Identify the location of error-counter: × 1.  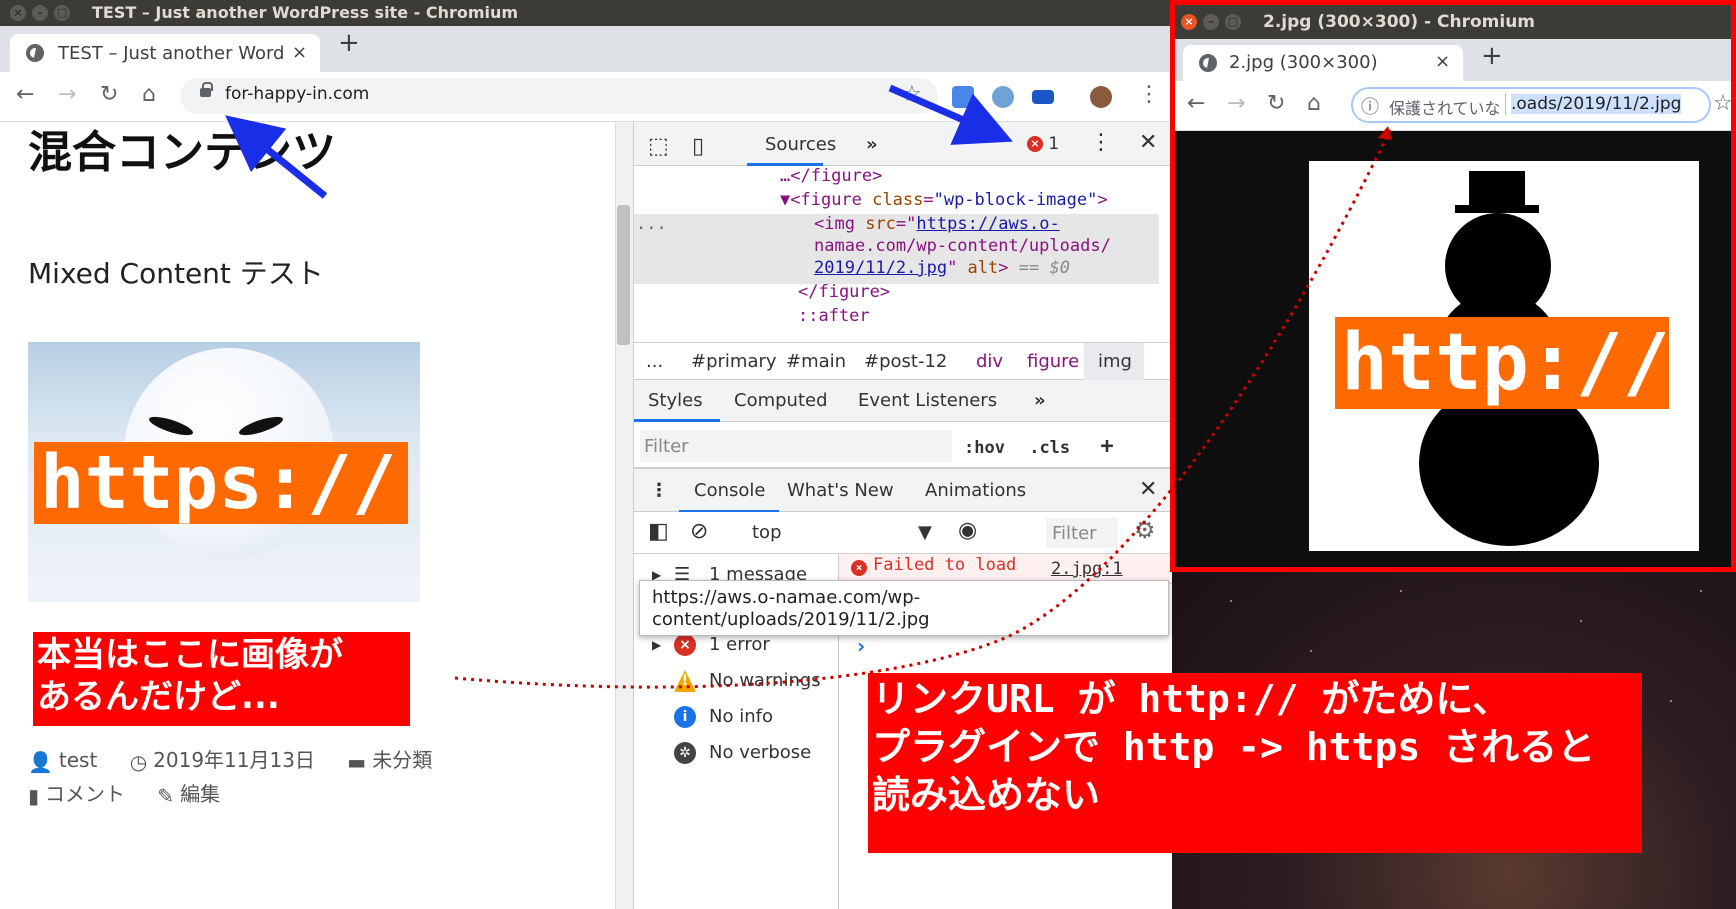
(1043, 144).